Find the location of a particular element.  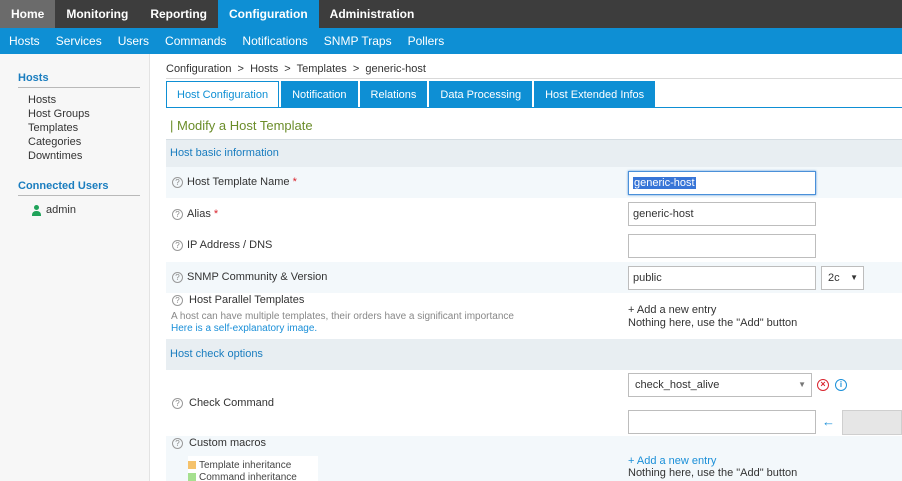

row-ip-address: ? IP Address / DNS is located at coordinates (534, 246).